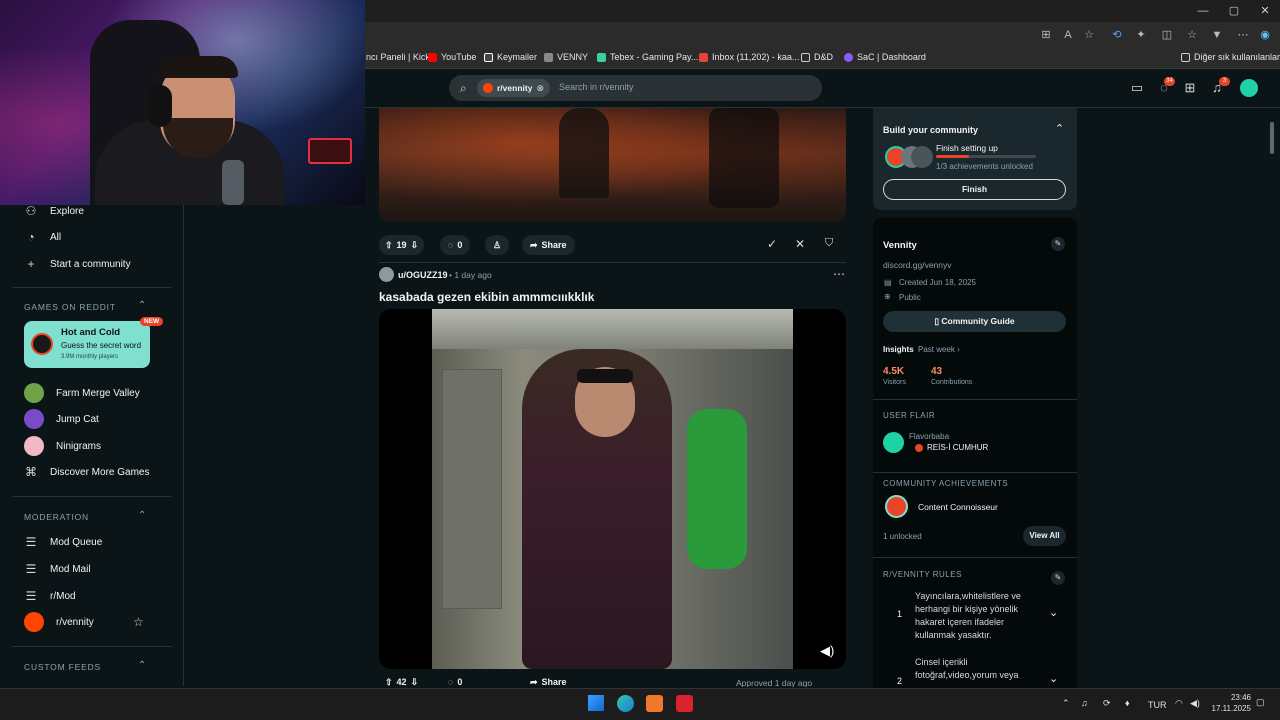  I want to click on app-grid-icon: ⊞, so click(1046, 35).